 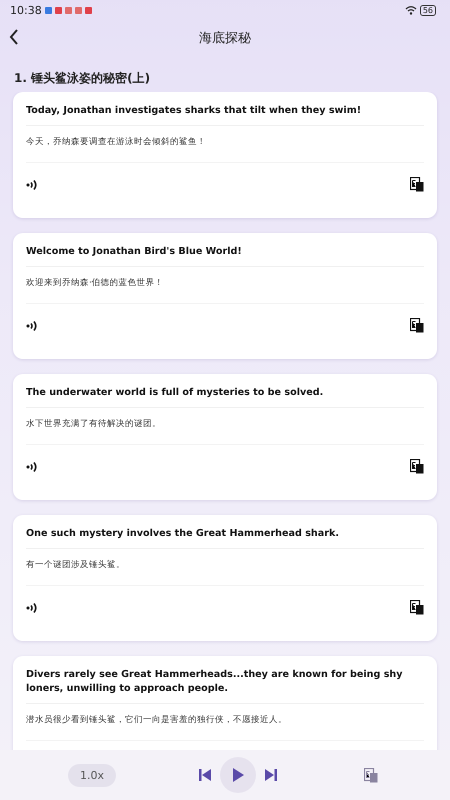 What do you see at coordinates (225, 567) in the screenshot?
I see `chinese-translation: 有一个谜团涉及锤头鲨。` at bounding box center [225, 567].